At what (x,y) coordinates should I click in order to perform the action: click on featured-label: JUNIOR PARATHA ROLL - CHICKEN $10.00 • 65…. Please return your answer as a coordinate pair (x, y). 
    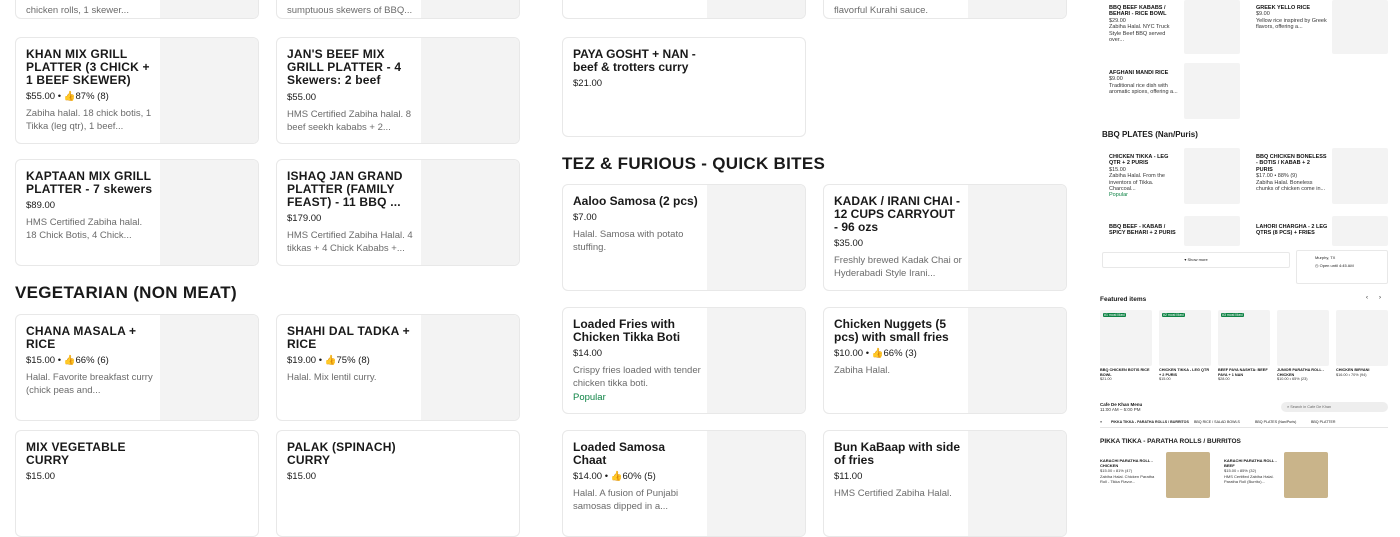
    Looking at the image, I should click on (1300, 375).